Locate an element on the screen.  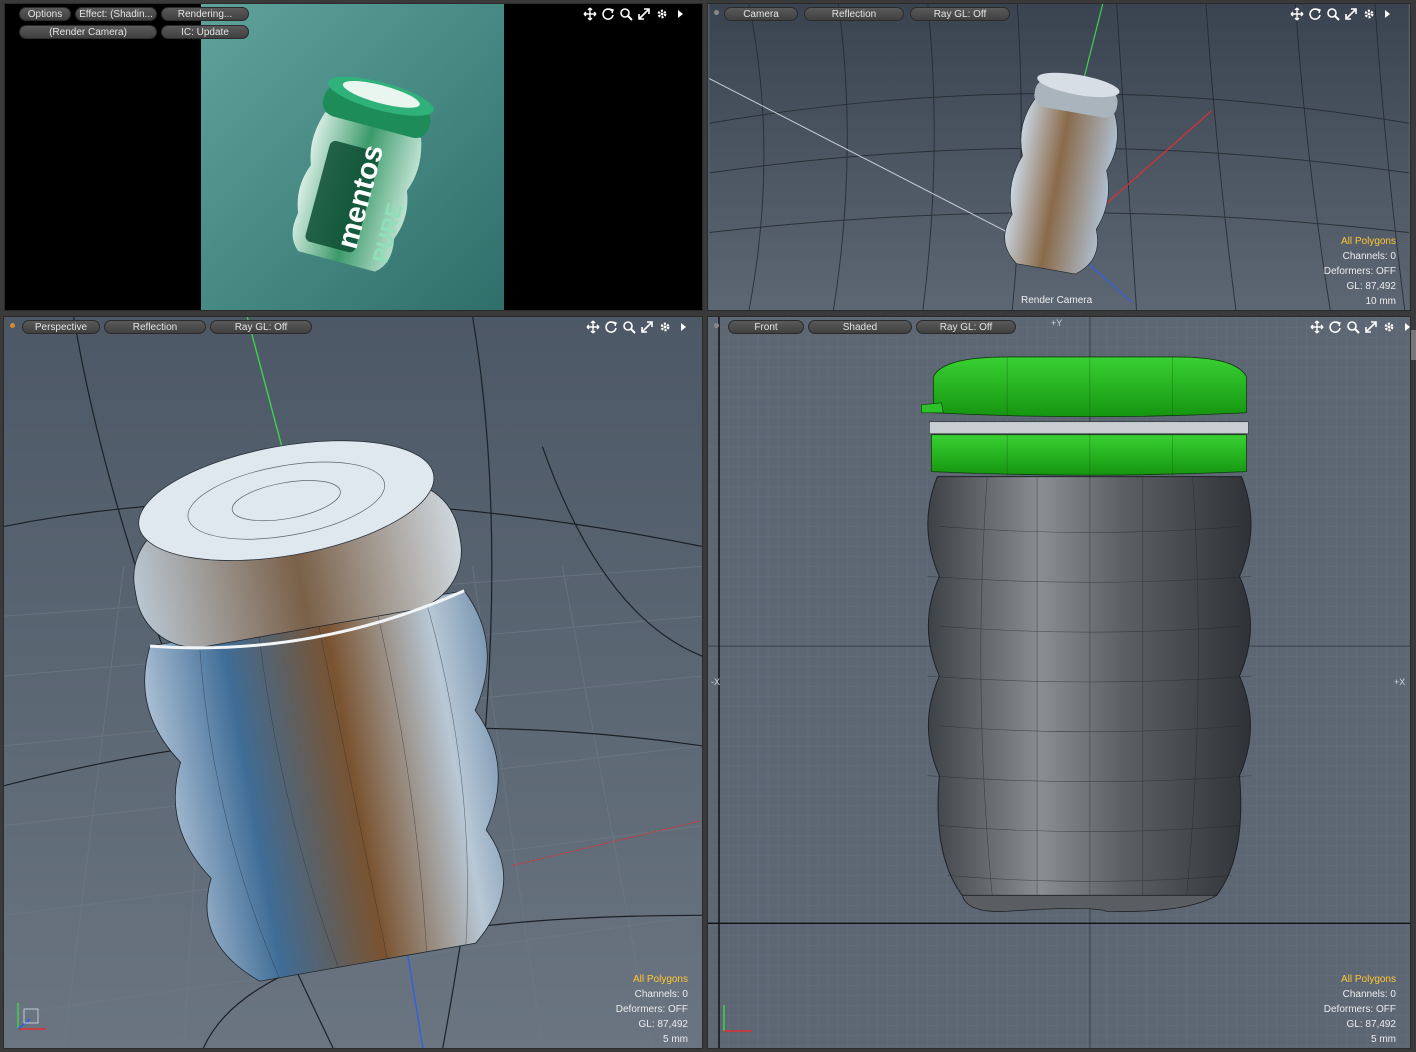
axis-label-minus-x: -X is located at coordinates (715, 682).